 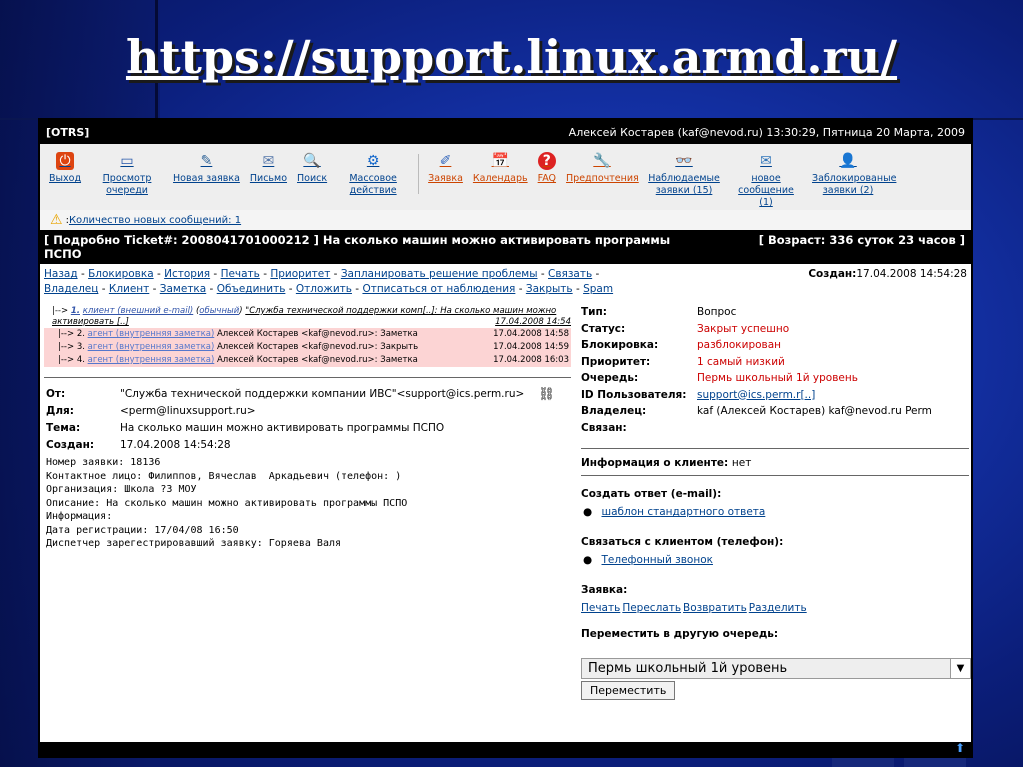 I want to click on customer-info-label: Информация о клиенте:, so click(x=655, y=463).